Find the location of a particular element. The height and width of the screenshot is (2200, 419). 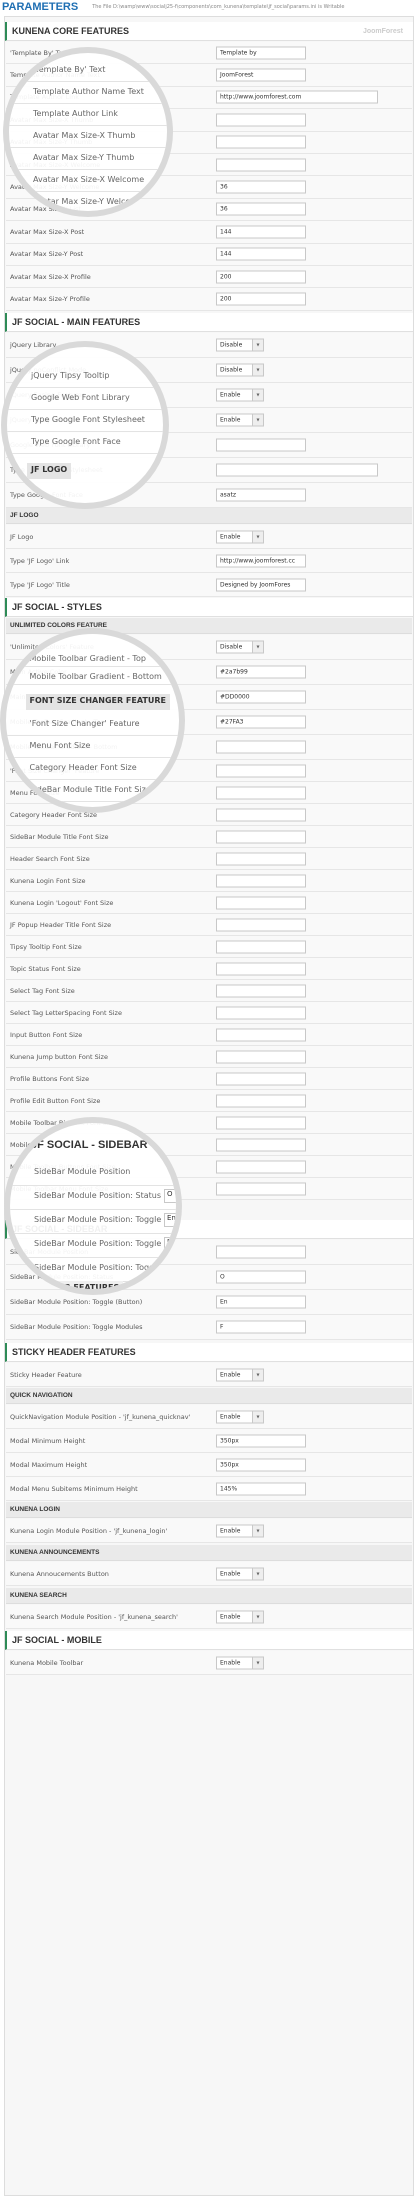

magnified-label: Template Author Link is located at coordinates (75, 113).